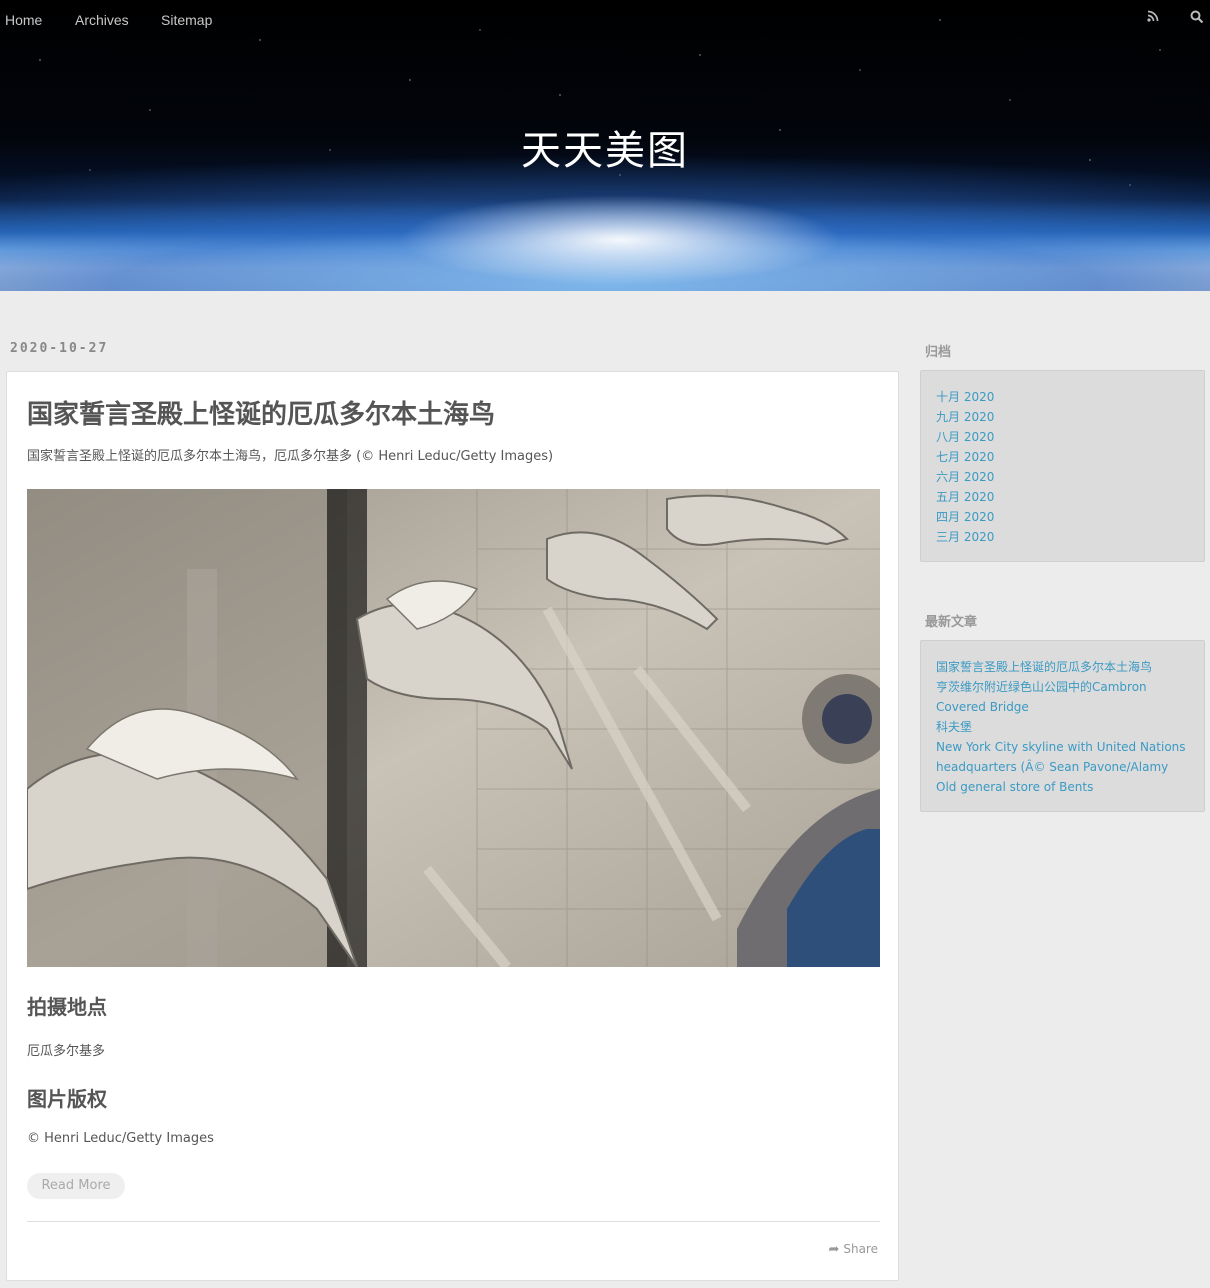  I want to click on copyright-text: © Henri Leduc/Getty Images, so click(120, 1138).